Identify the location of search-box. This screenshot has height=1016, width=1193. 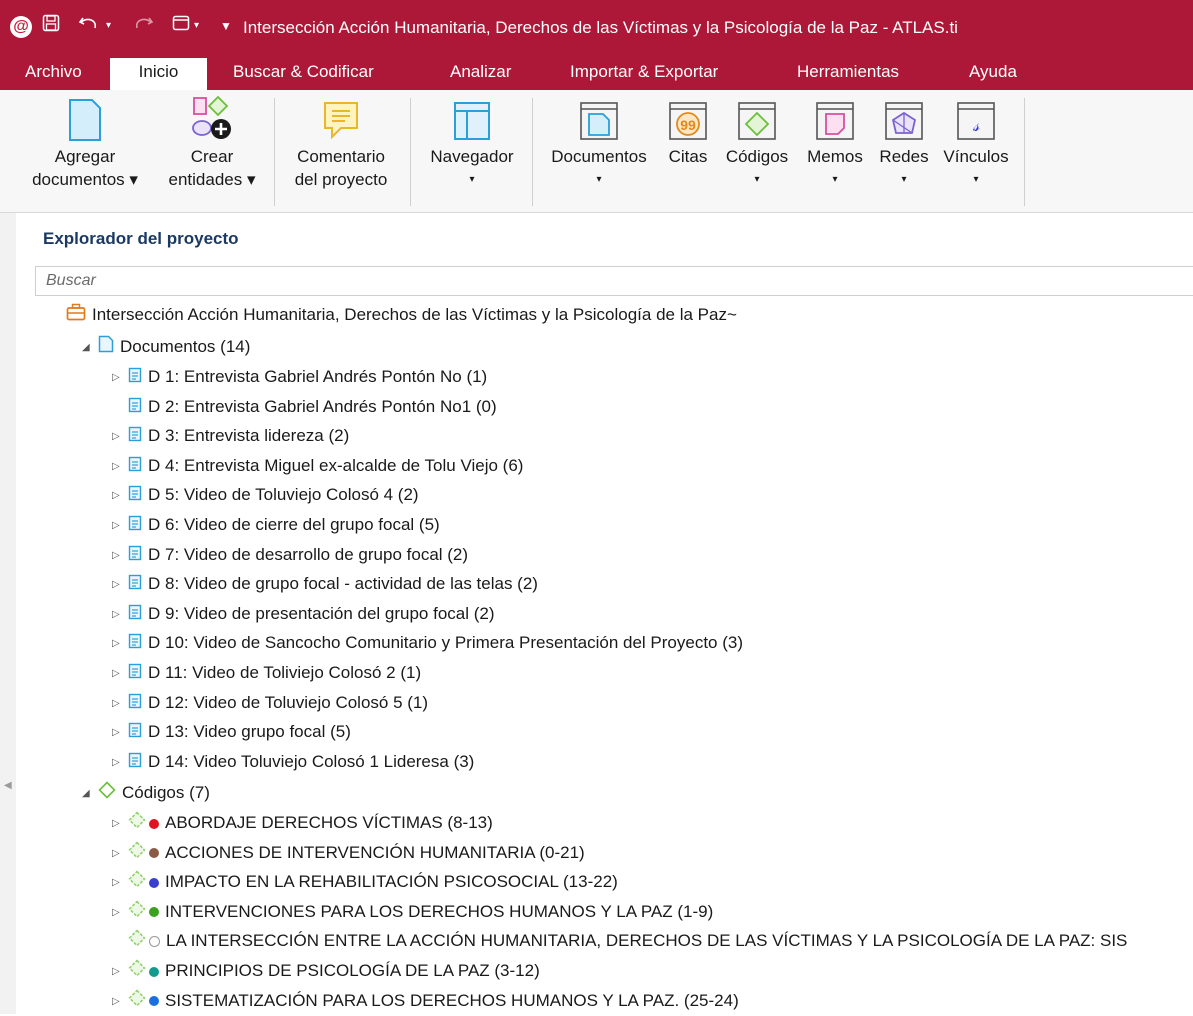
(614, 281).